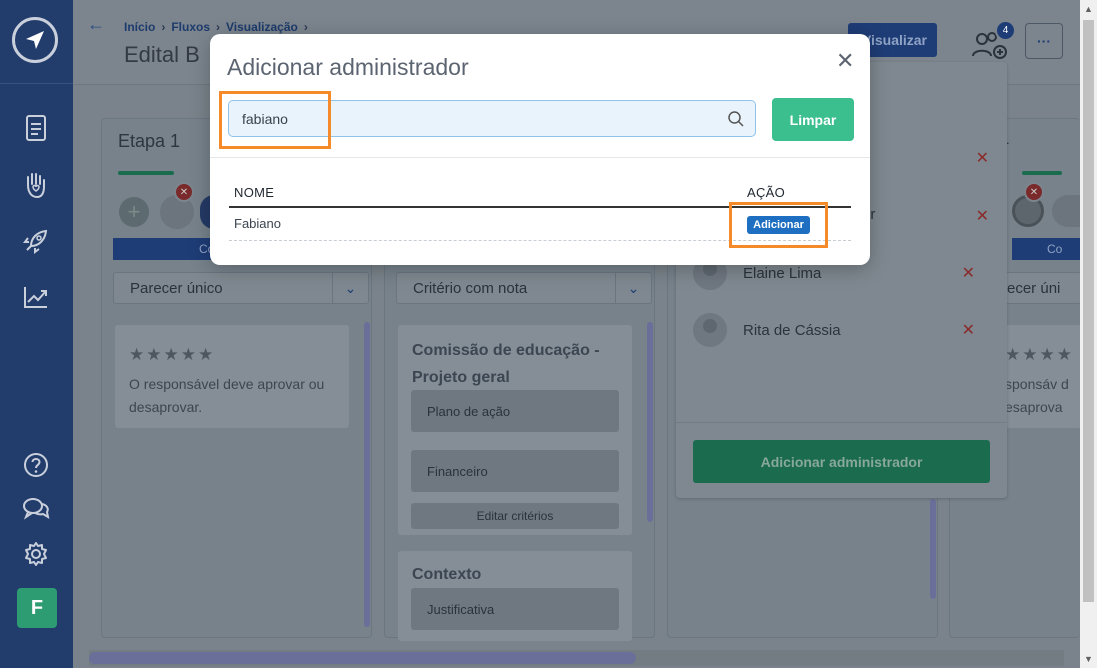 Image resolution: width=1097 pixels, height=668 pixels. Describe the element at coordinates (524, 288) in the screenshot. I see `evaluation-type-select: Critério com nota ⌄` at that location.